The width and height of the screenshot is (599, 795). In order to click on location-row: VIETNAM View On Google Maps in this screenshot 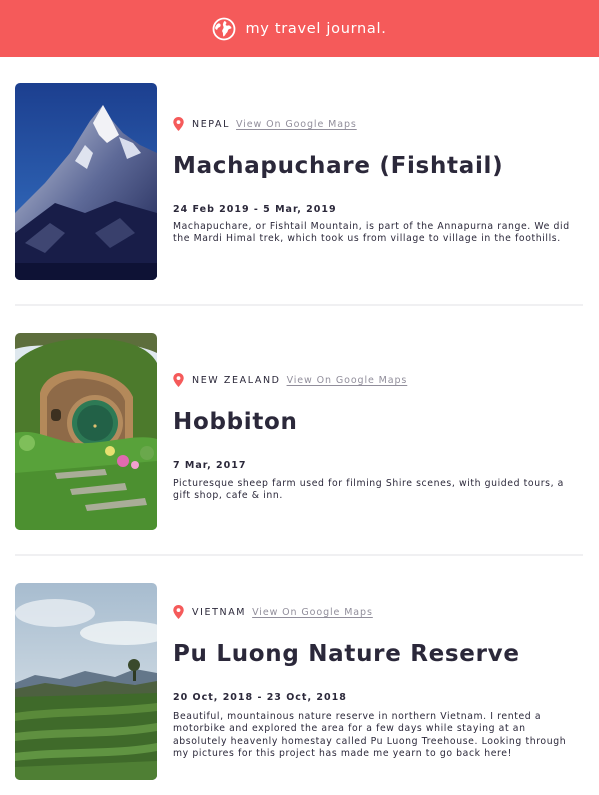, I will do `click(273, 612)`.